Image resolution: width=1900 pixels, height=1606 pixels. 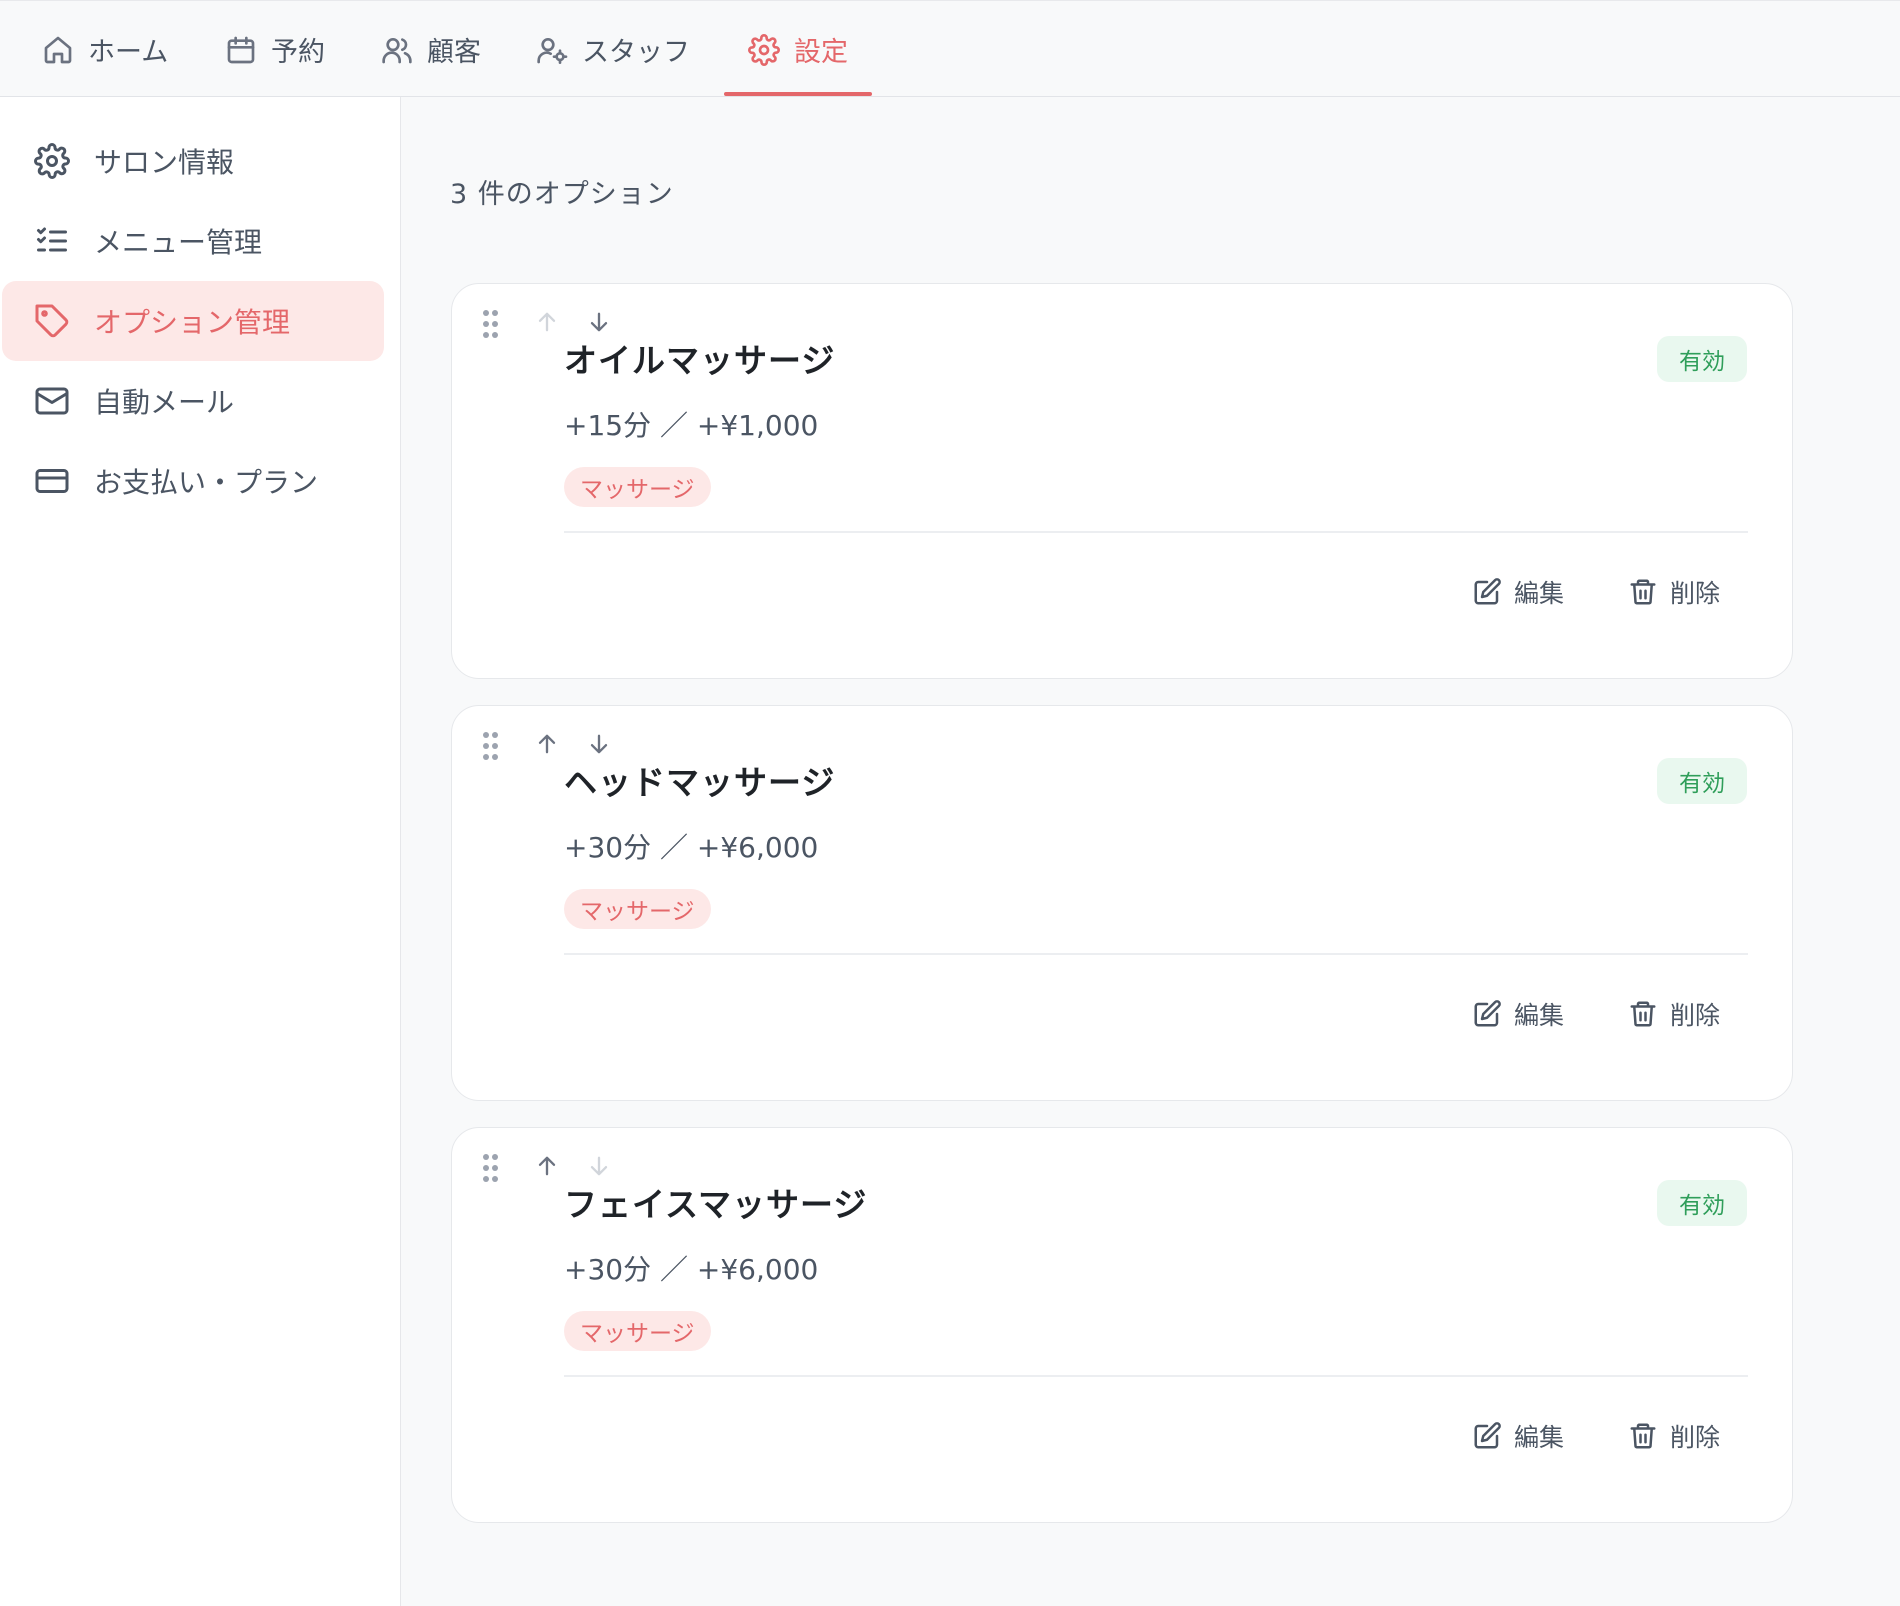 What do you see at coordinates (52, 239) in the screenshot?
I see `list-checks-icon` at bounding box center [52, 239].